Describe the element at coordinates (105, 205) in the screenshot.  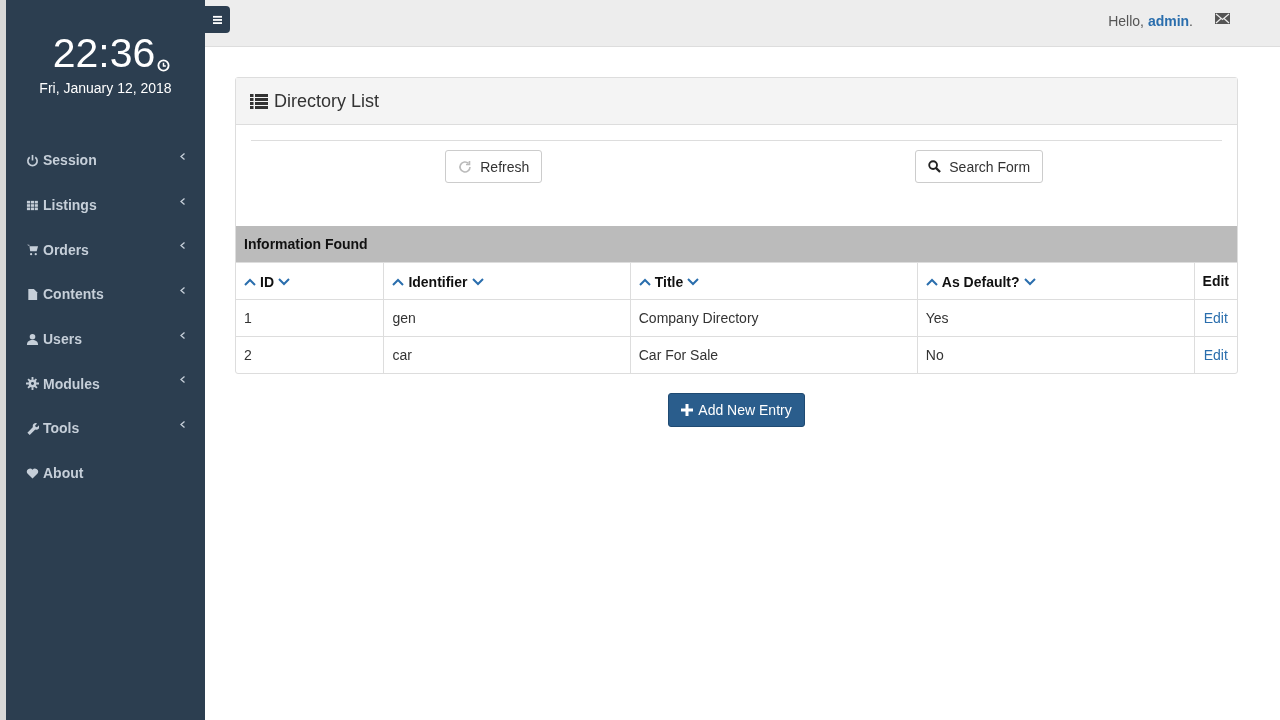
I see `sidebar-item: Listings` at that location.